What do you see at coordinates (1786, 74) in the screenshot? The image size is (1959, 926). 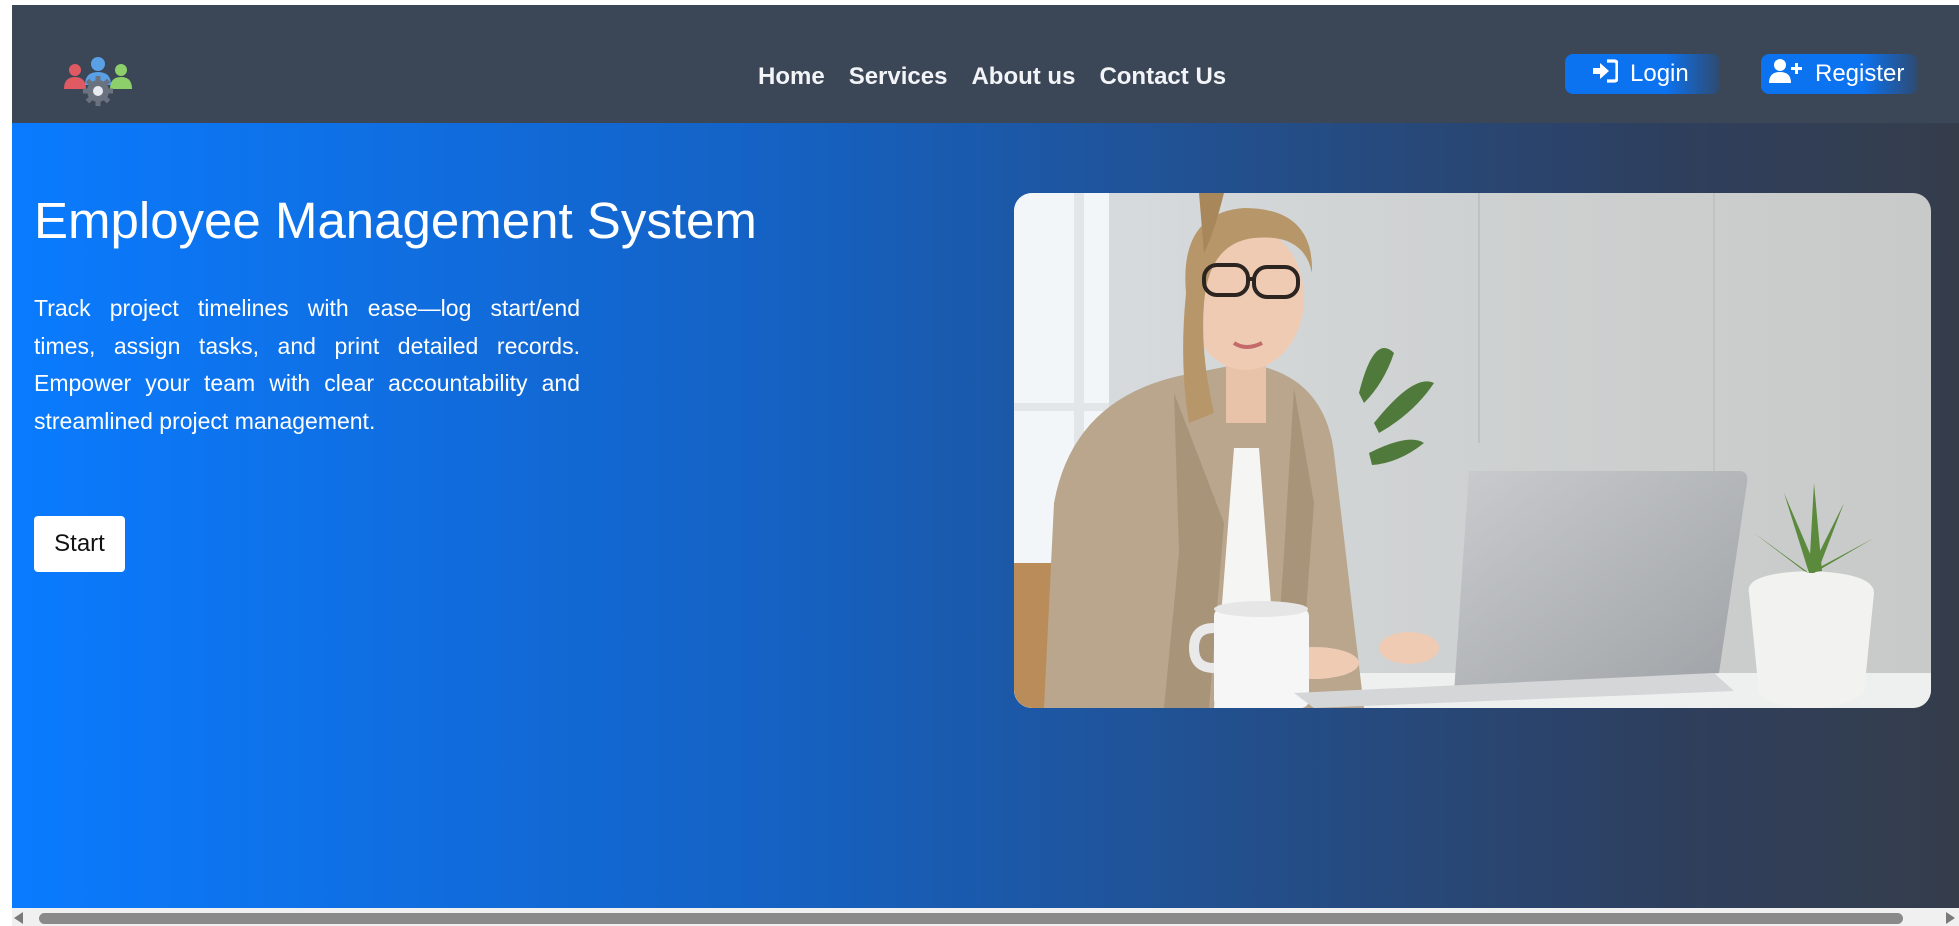 I see `user-plus-icon` at bounding box center [1786, 74].